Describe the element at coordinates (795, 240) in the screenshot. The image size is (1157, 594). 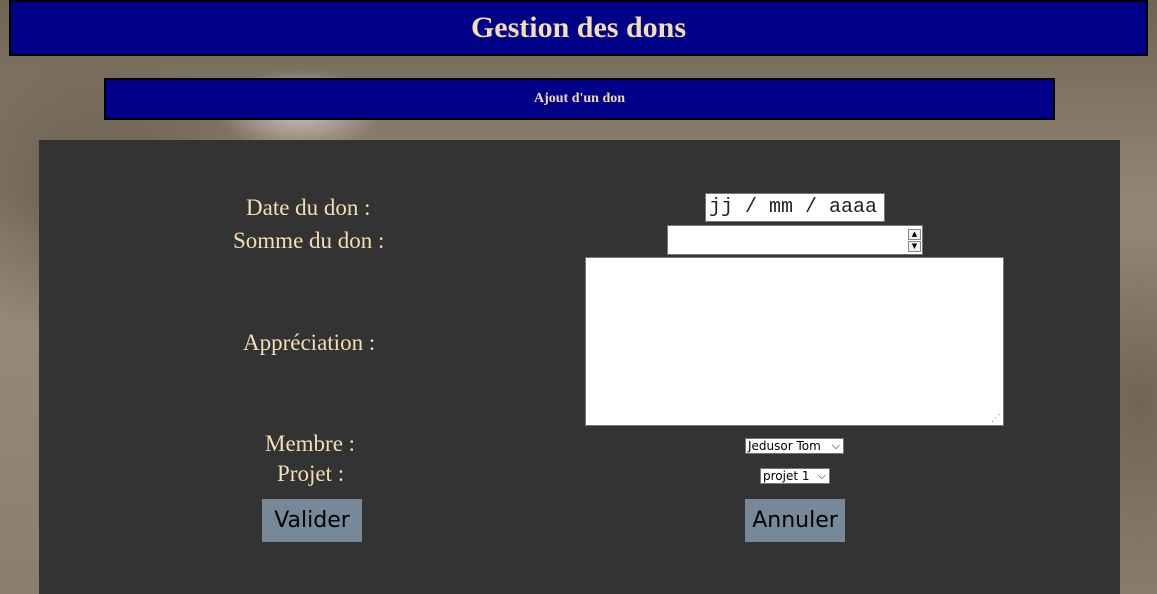
I see `amount-field: ▲ ▼` at that location.